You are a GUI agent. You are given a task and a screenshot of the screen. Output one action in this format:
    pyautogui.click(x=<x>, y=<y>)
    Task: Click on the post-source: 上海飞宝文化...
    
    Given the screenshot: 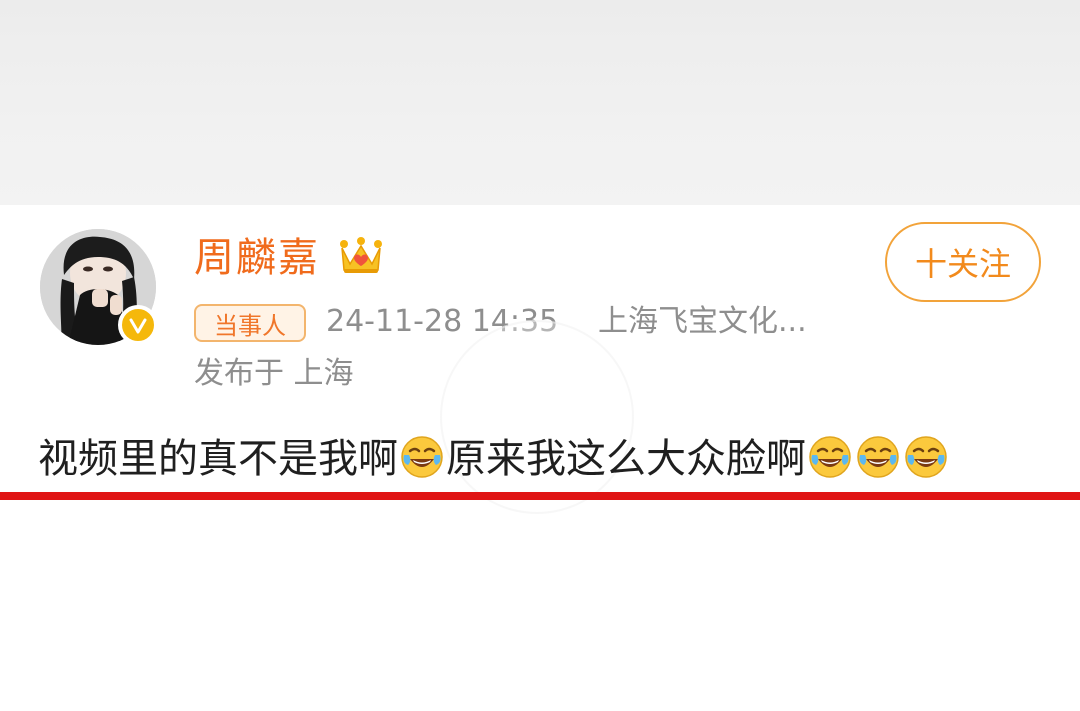 What is the action you would take?
    pyautogui.click(x=702, y=322)
    